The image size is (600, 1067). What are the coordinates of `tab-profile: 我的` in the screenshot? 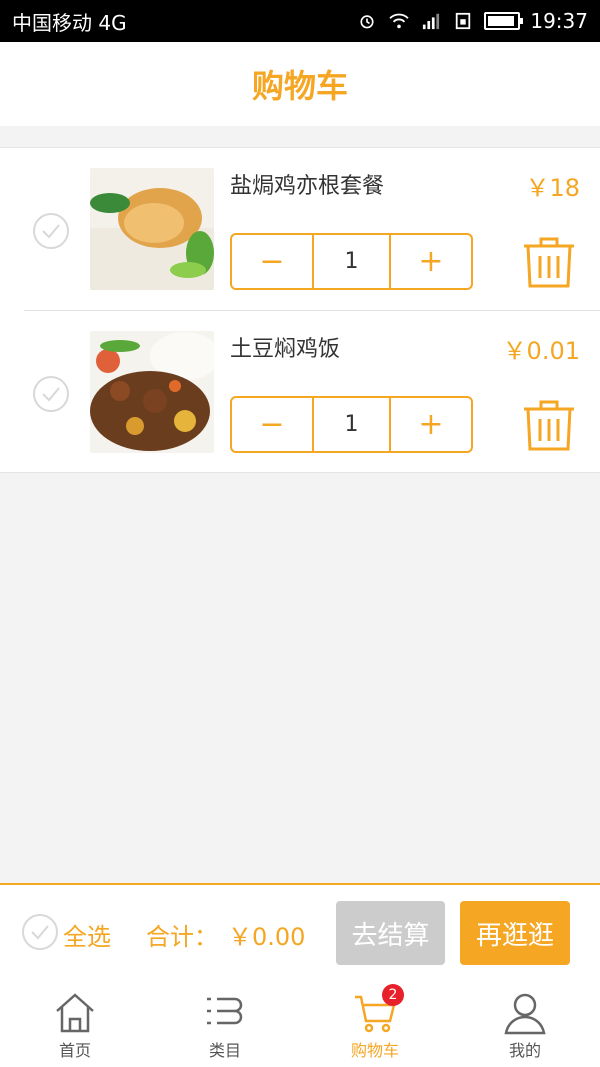 It's located at (525, 1024).